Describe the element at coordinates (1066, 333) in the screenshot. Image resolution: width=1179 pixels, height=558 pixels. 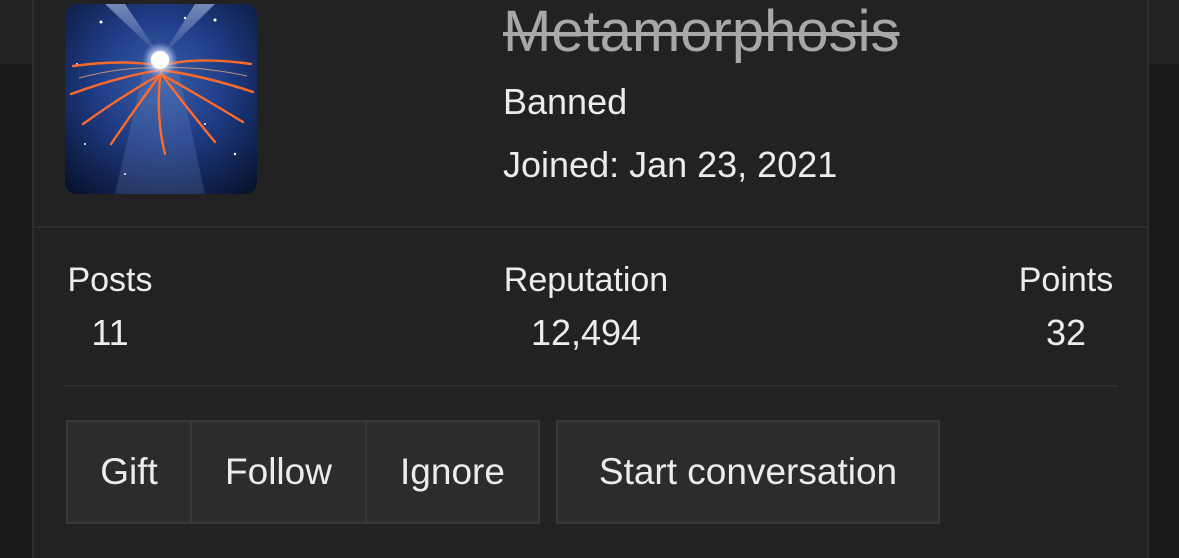
I see `stat-points-value: 32` at that location.